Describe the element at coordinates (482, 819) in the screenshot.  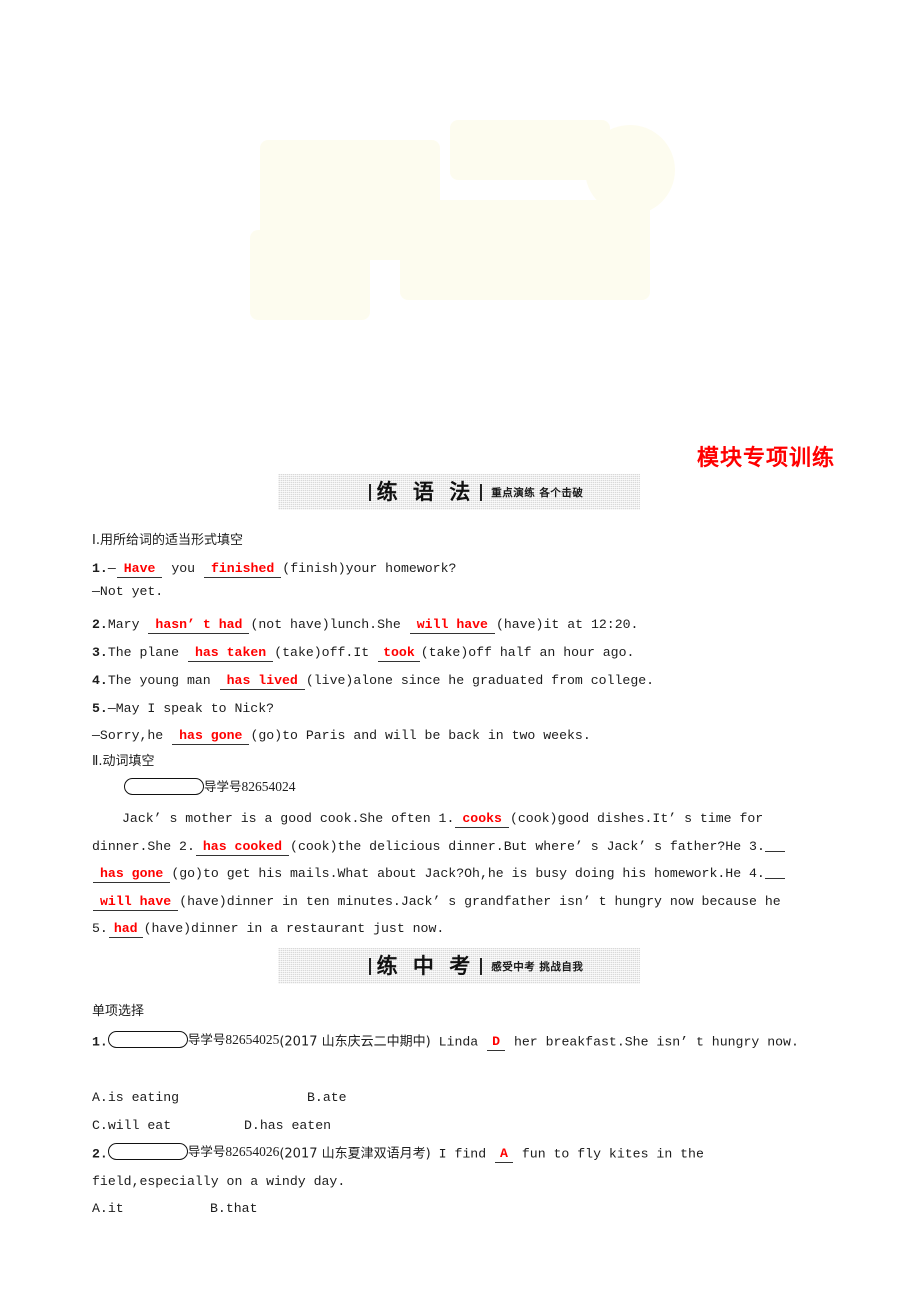
I see `answer-blank: cooks` at that location.